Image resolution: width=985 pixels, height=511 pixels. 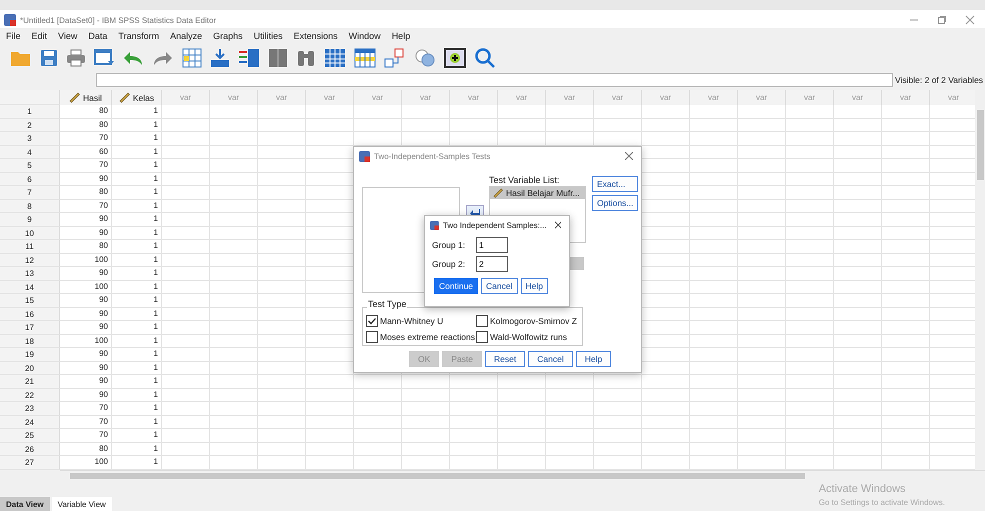 I want to click on row-number: 5, so click(x=30, y=165).